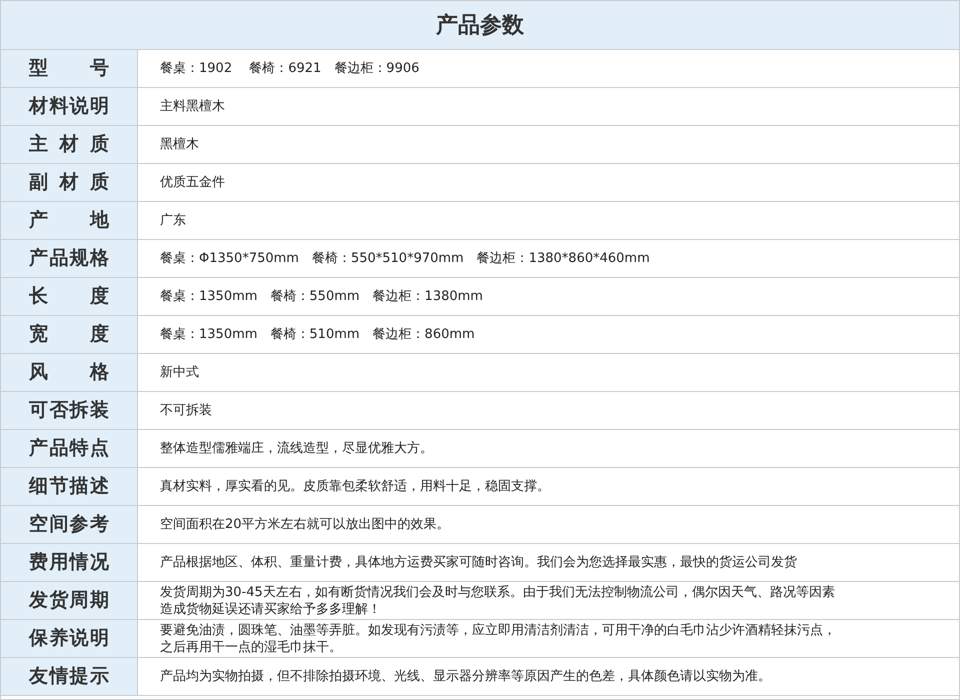 Image resolution: width=960 pixels, height=700 pixels. What do you see at coordinates (69, 183) in the screenshot?
I see `row-label: 副 材 质` at bounding box center [69, 183].